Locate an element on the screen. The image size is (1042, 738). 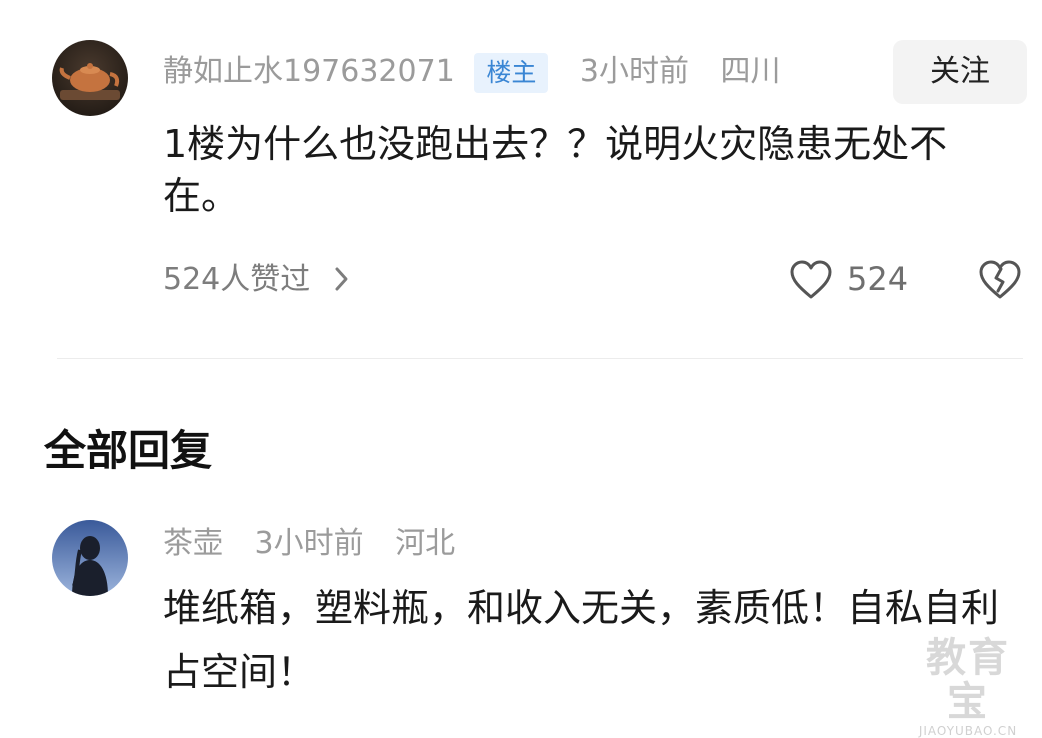
follow-button: 关注 is located at coordinates (960, 72).